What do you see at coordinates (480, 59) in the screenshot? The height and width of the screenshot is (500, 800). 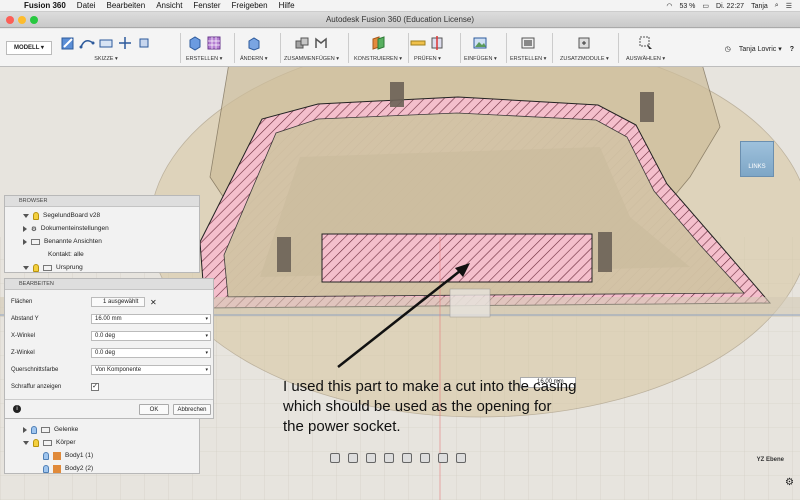 I see `group-label: EINFÜGEN ▾` at bounding box center [480, 59].